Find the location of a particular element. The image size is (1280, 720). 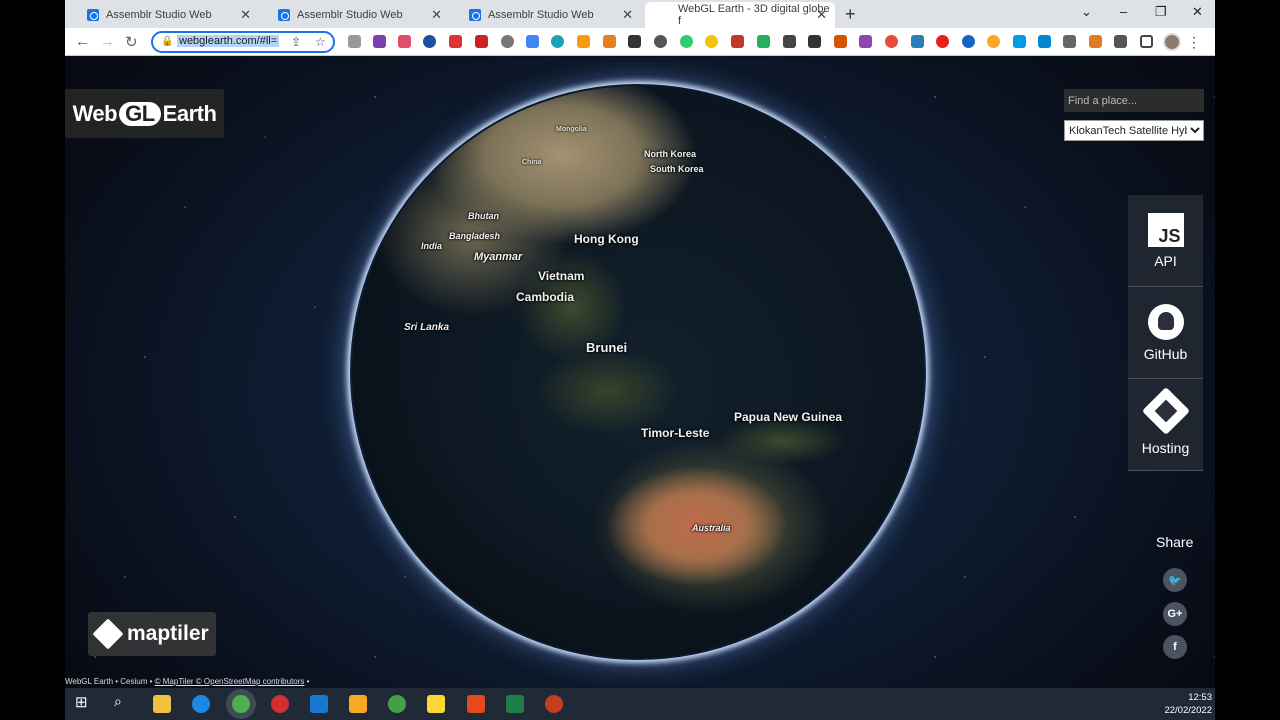

back-icon: ← is located at coordinates (82, 41).